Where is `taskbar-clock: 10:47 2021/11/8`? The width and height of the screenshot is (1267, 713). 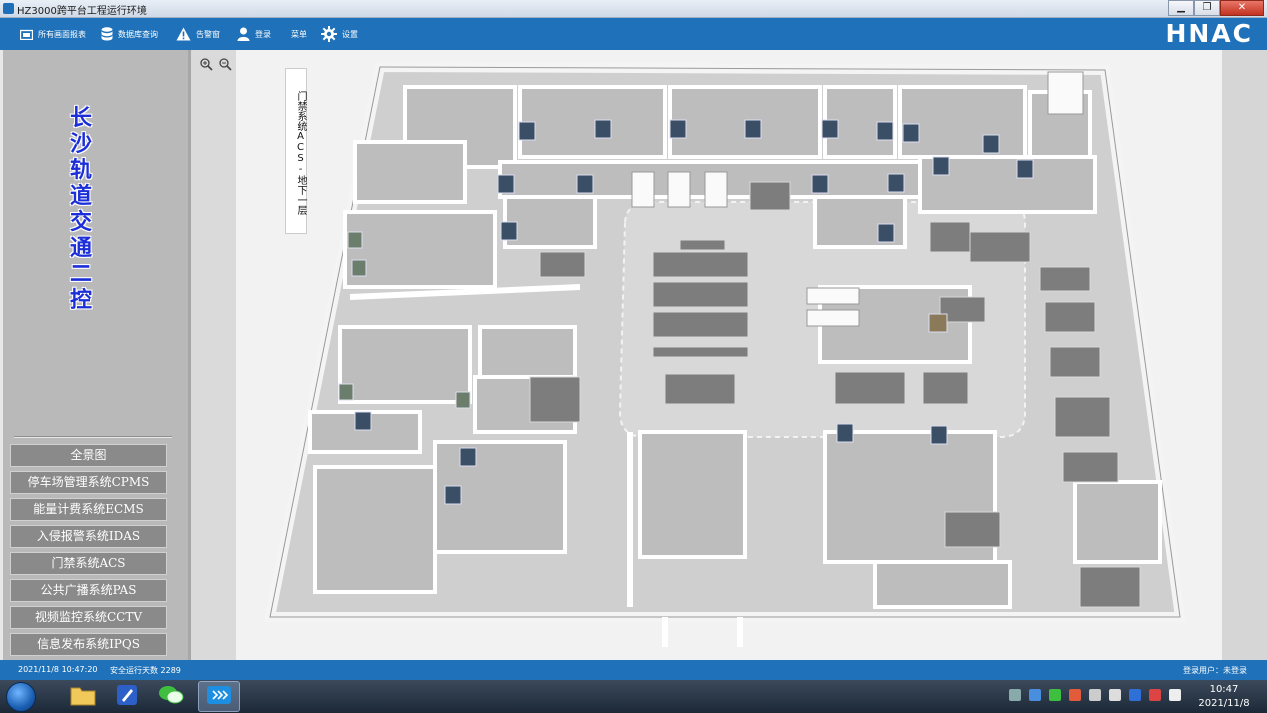
taskbar-clock: 10:47 2021/11/8 is located at coordinates (1224, 697).